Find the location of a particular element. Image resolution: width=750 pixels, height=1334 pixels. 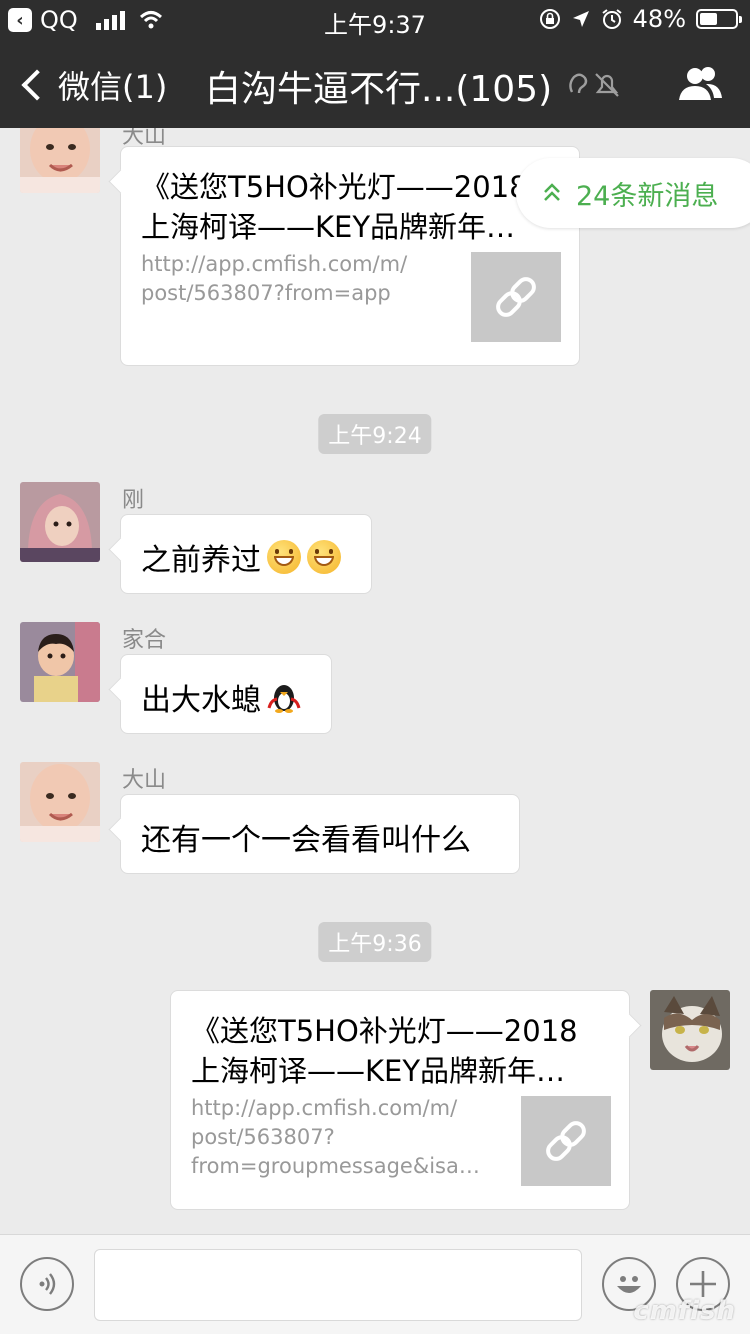

child-hood-avatar-image is located at coordinates (60, 522).